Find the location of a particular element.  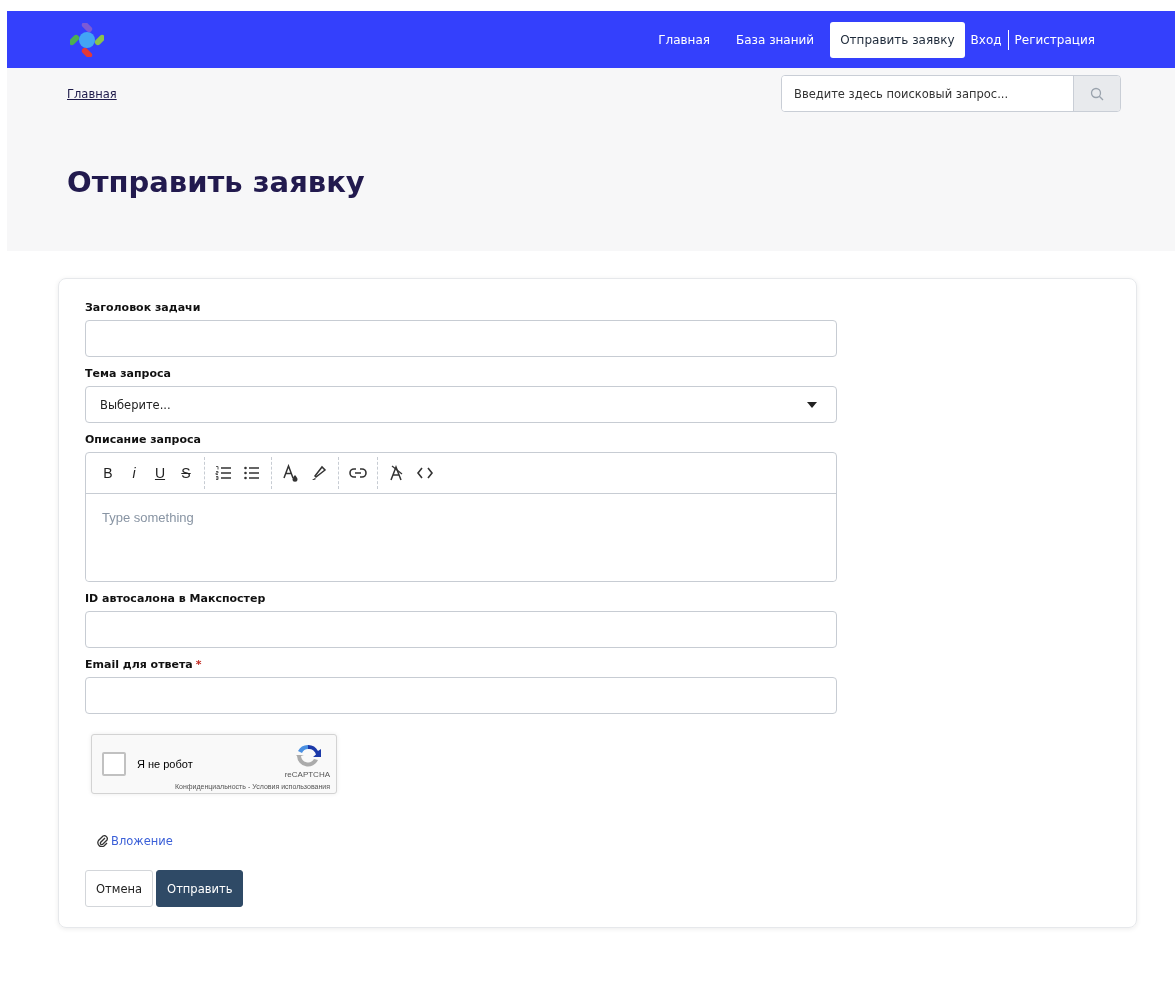

field-label: Тема запроса is located at coordinates (128, 373).